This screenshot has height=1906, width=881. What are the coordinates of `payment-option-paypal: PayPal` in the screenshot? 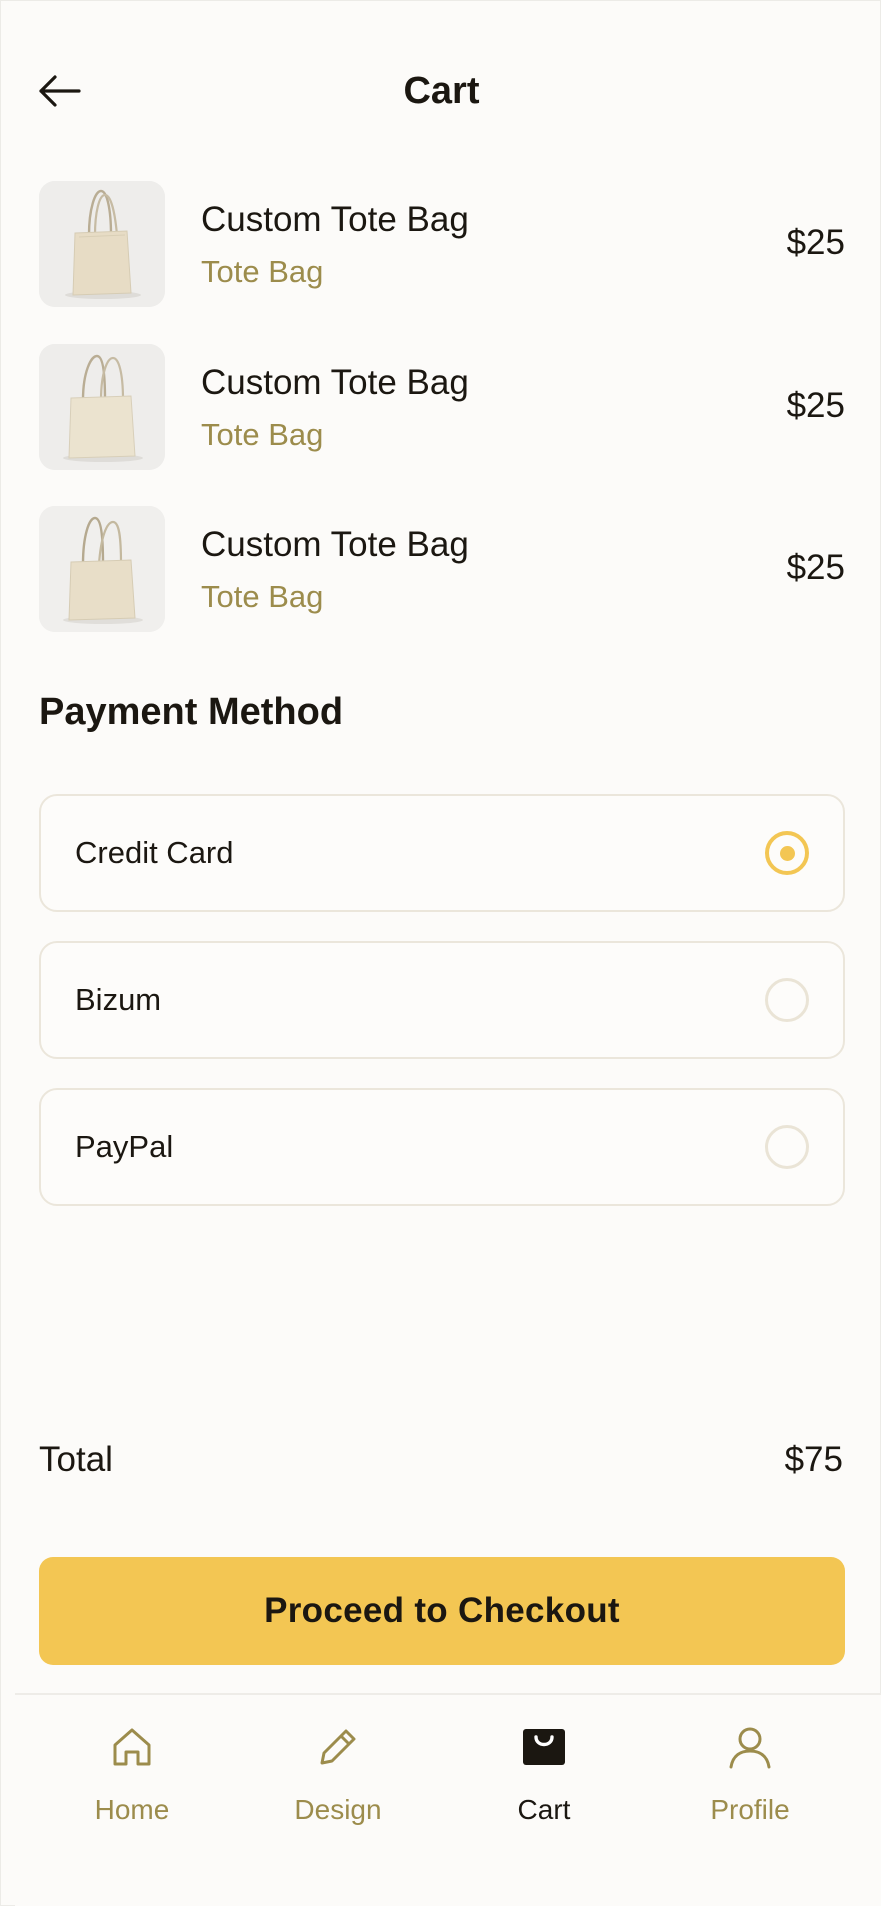 It's located at (442, 1147).